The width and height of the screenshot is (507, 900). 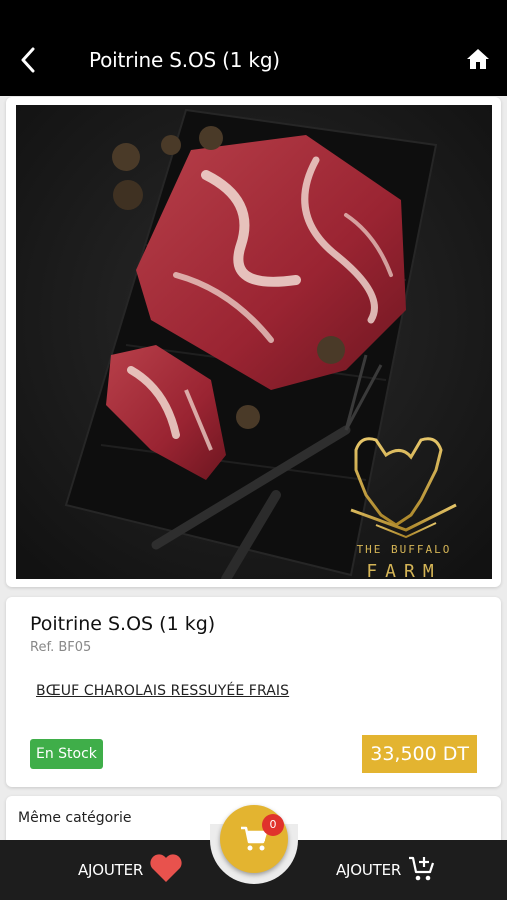 I want to click on wishlist-label: AJOUTER, so click(x=111, y=870).